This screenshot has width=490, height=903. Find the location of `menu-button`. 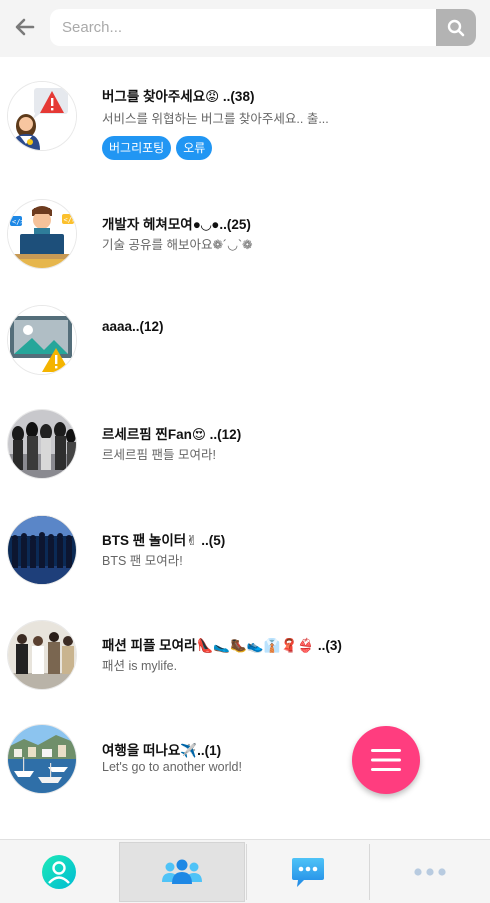

menu-button is located at coordinates (386, 760).